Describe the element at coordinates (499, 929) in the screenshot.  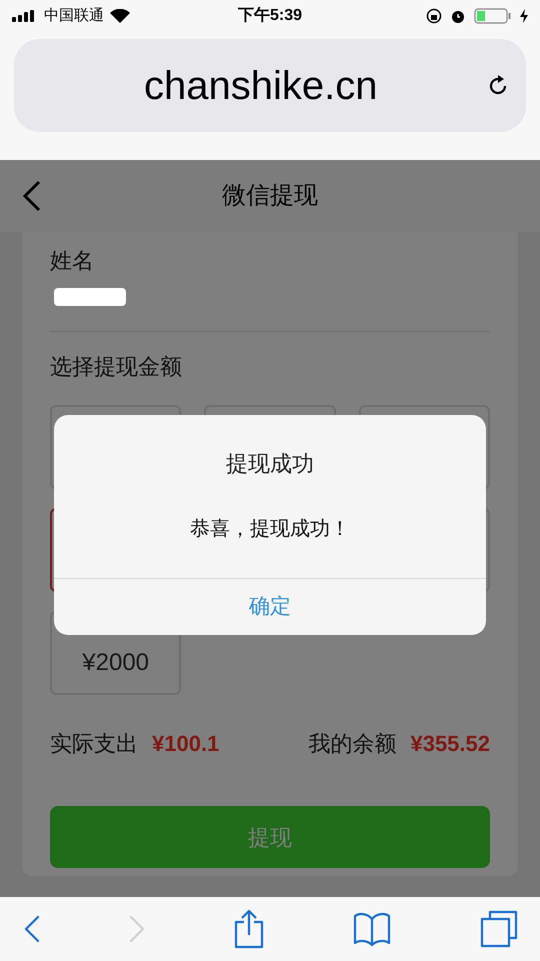
I see `tabs-icon` at that location.